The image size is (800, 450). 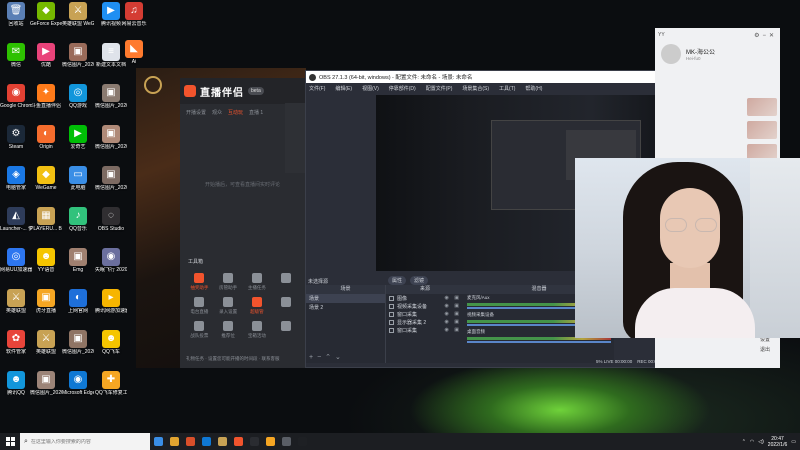 I want to click on toolbox-item: 房管助手, so click(x=228, y=282).